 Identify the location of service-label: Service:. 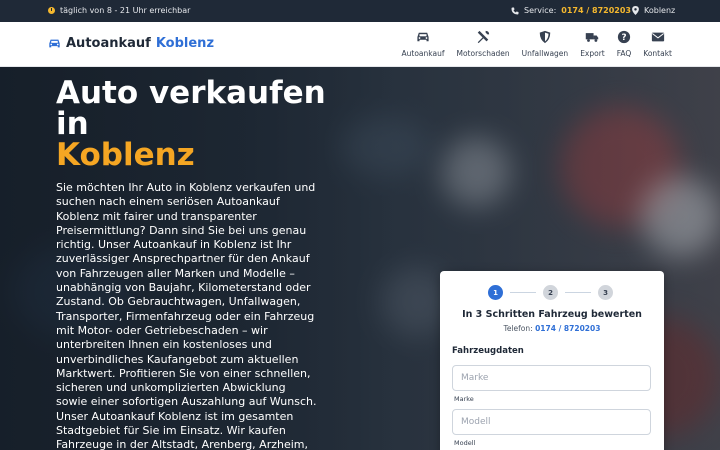
(540, 10).